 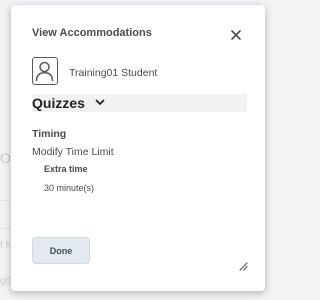 I want to click on chevron-down-icon, so click(x=100, y=102).